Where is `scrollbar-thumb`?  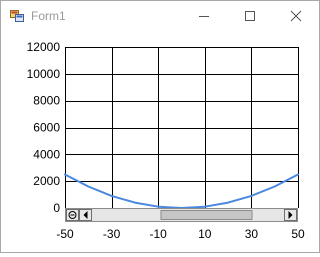 scrollbar-thumb is located at coordinates (206, 215).